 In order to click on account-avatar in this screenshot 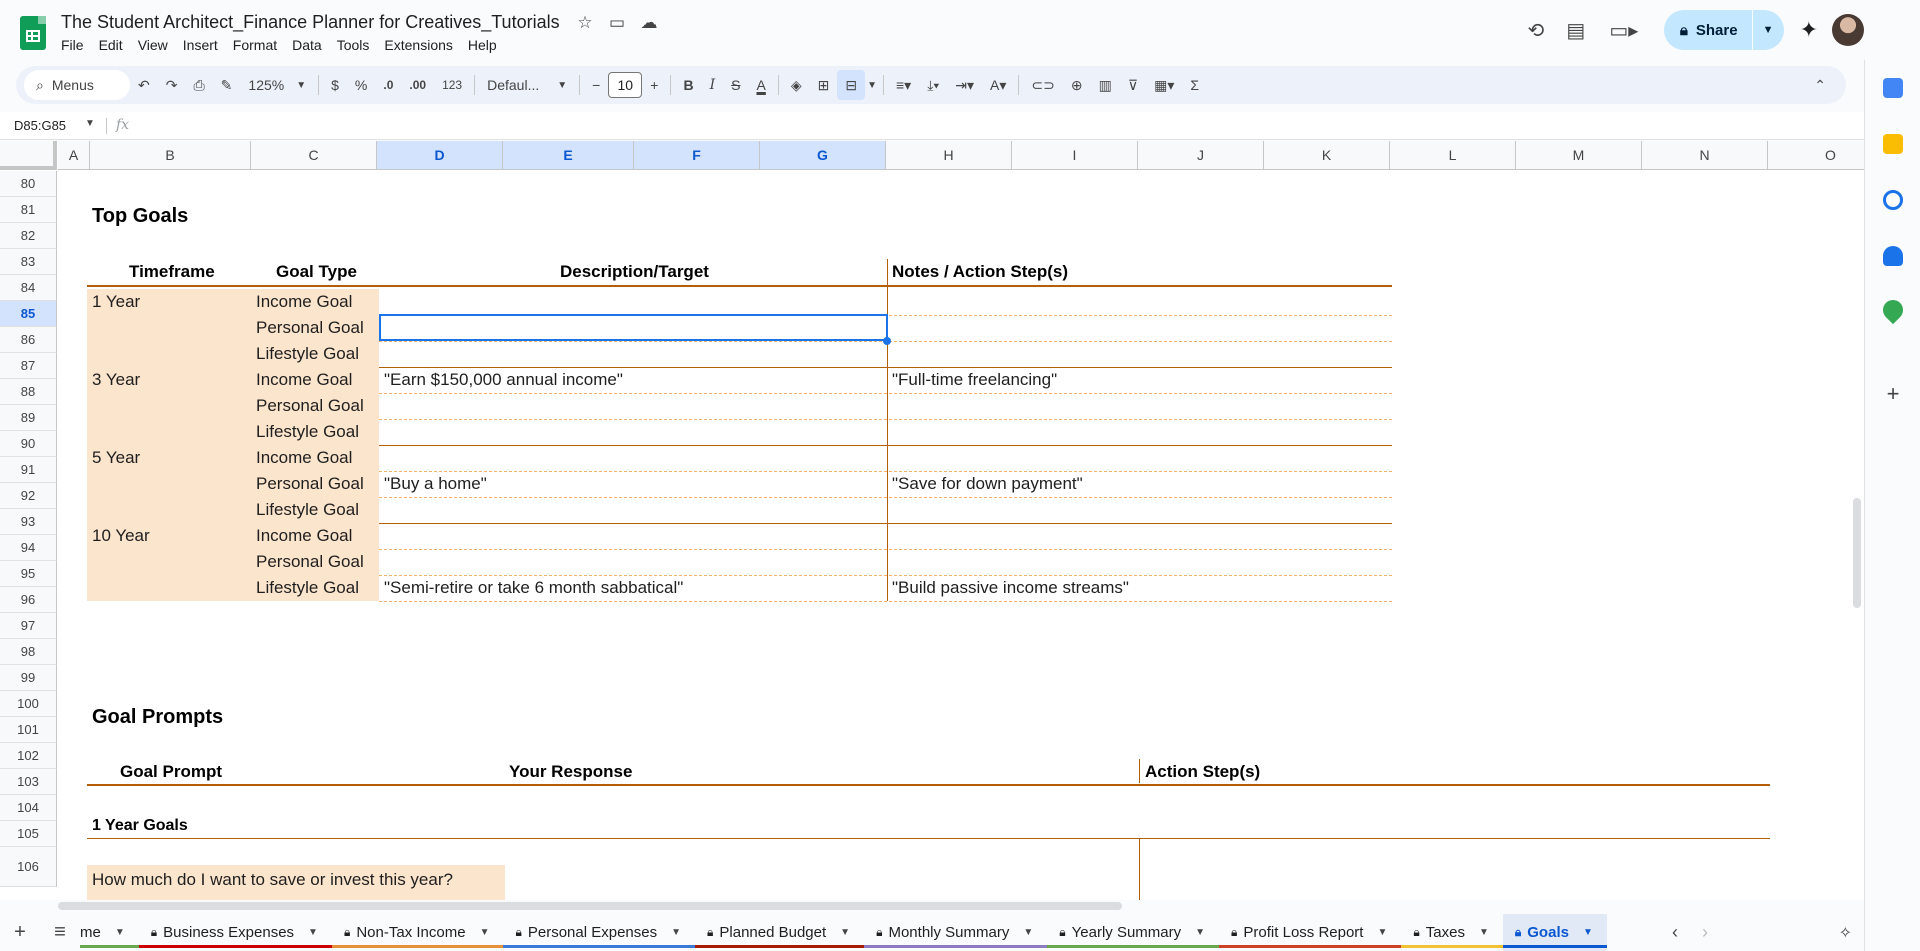, I will do `click(1848, 30)`.